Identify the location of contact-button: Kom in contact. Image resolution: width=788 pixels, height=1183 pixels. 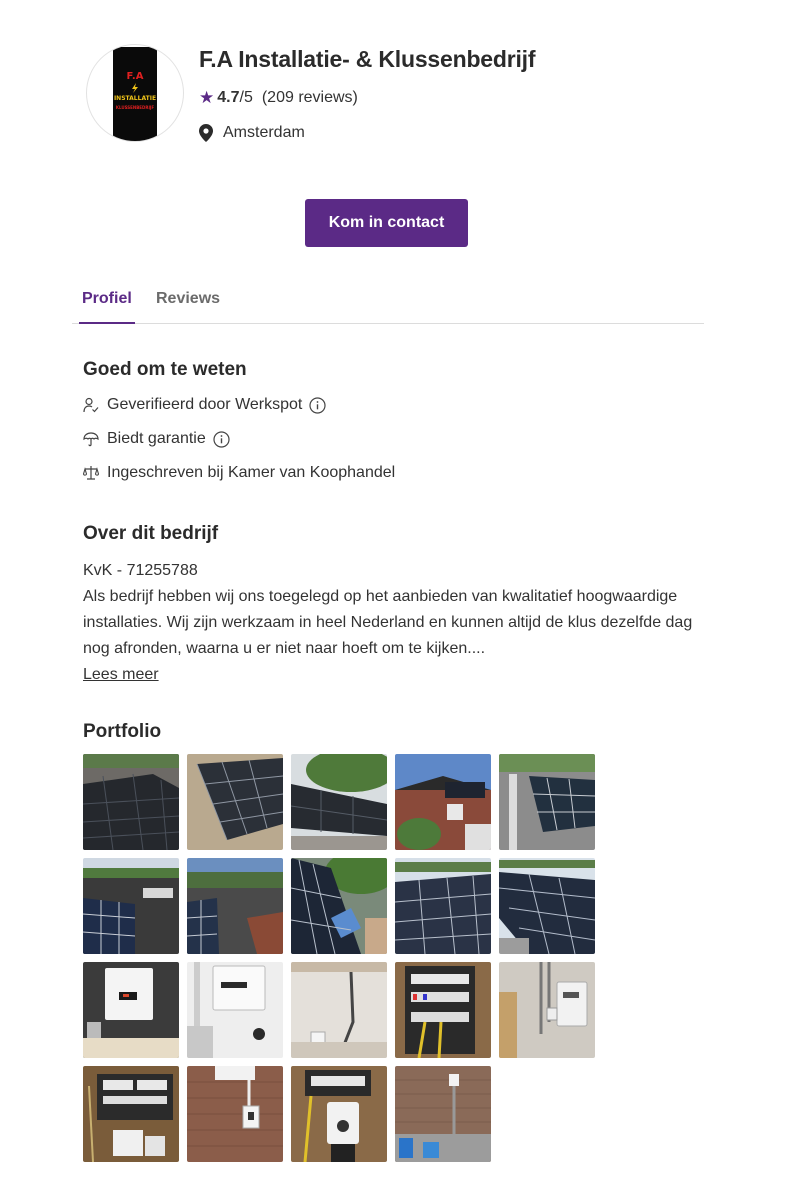
(386, 223).